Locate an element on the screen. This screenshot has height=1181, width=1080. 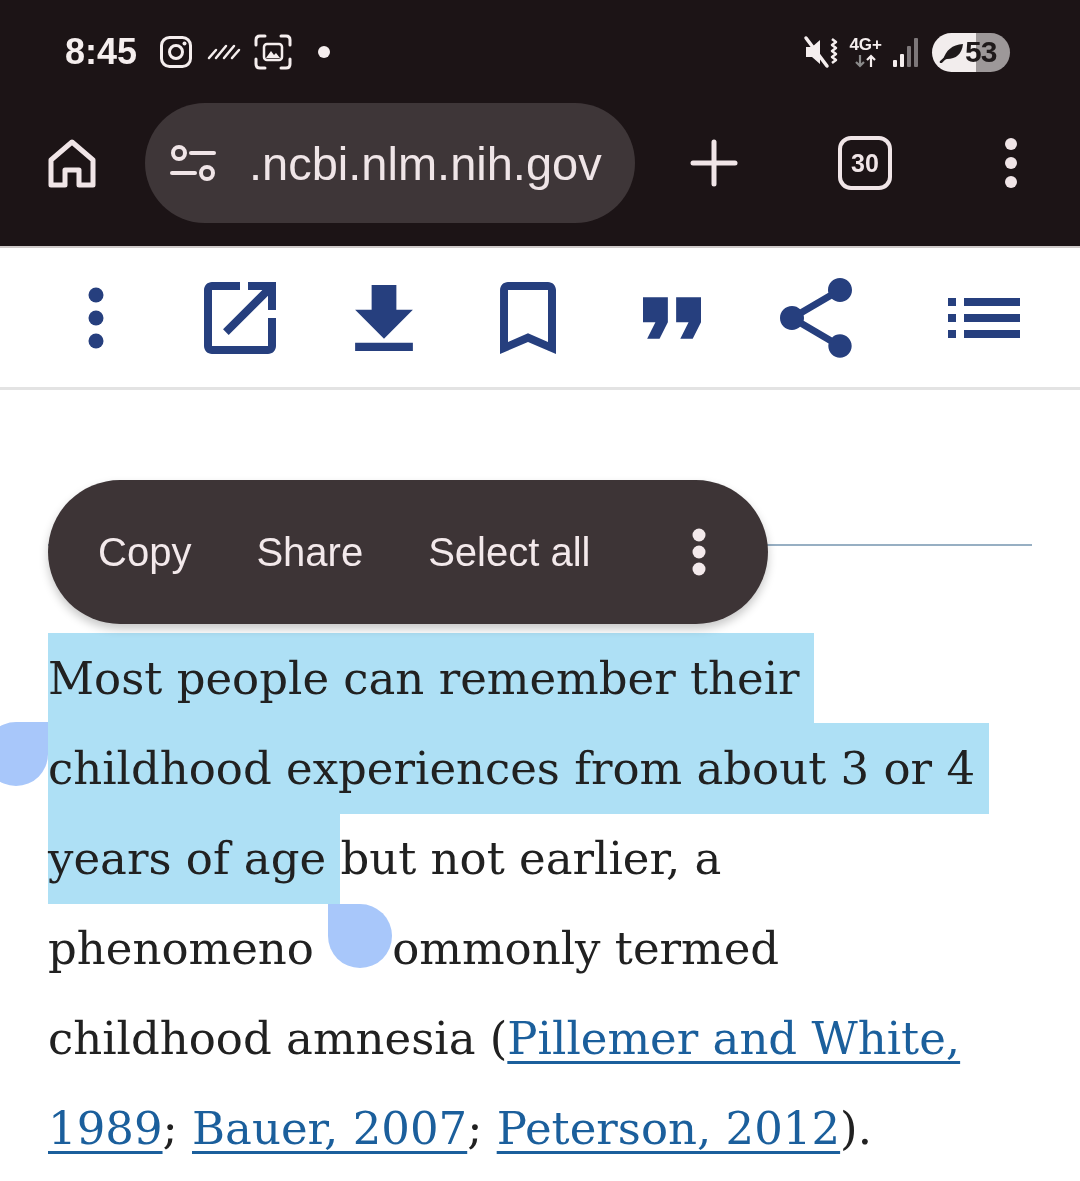
menu-option: Share is located at coordinates (310, 552).